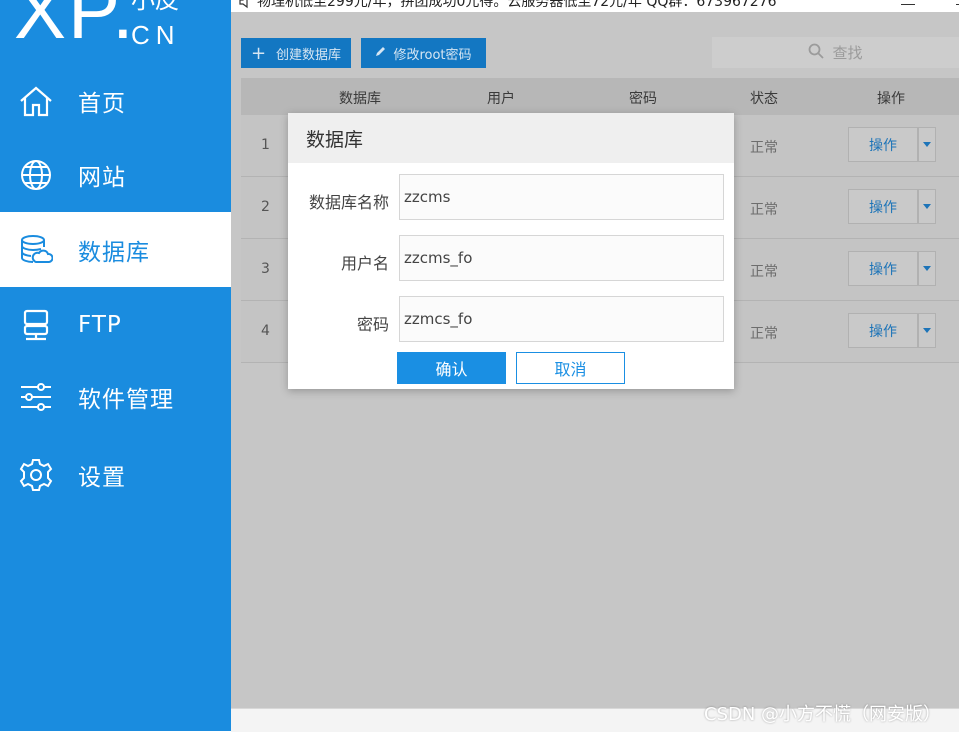 Image resolution: width=959 pixels, height=732 pixels. I want to click on column-header: 密码, so click(643, 99).